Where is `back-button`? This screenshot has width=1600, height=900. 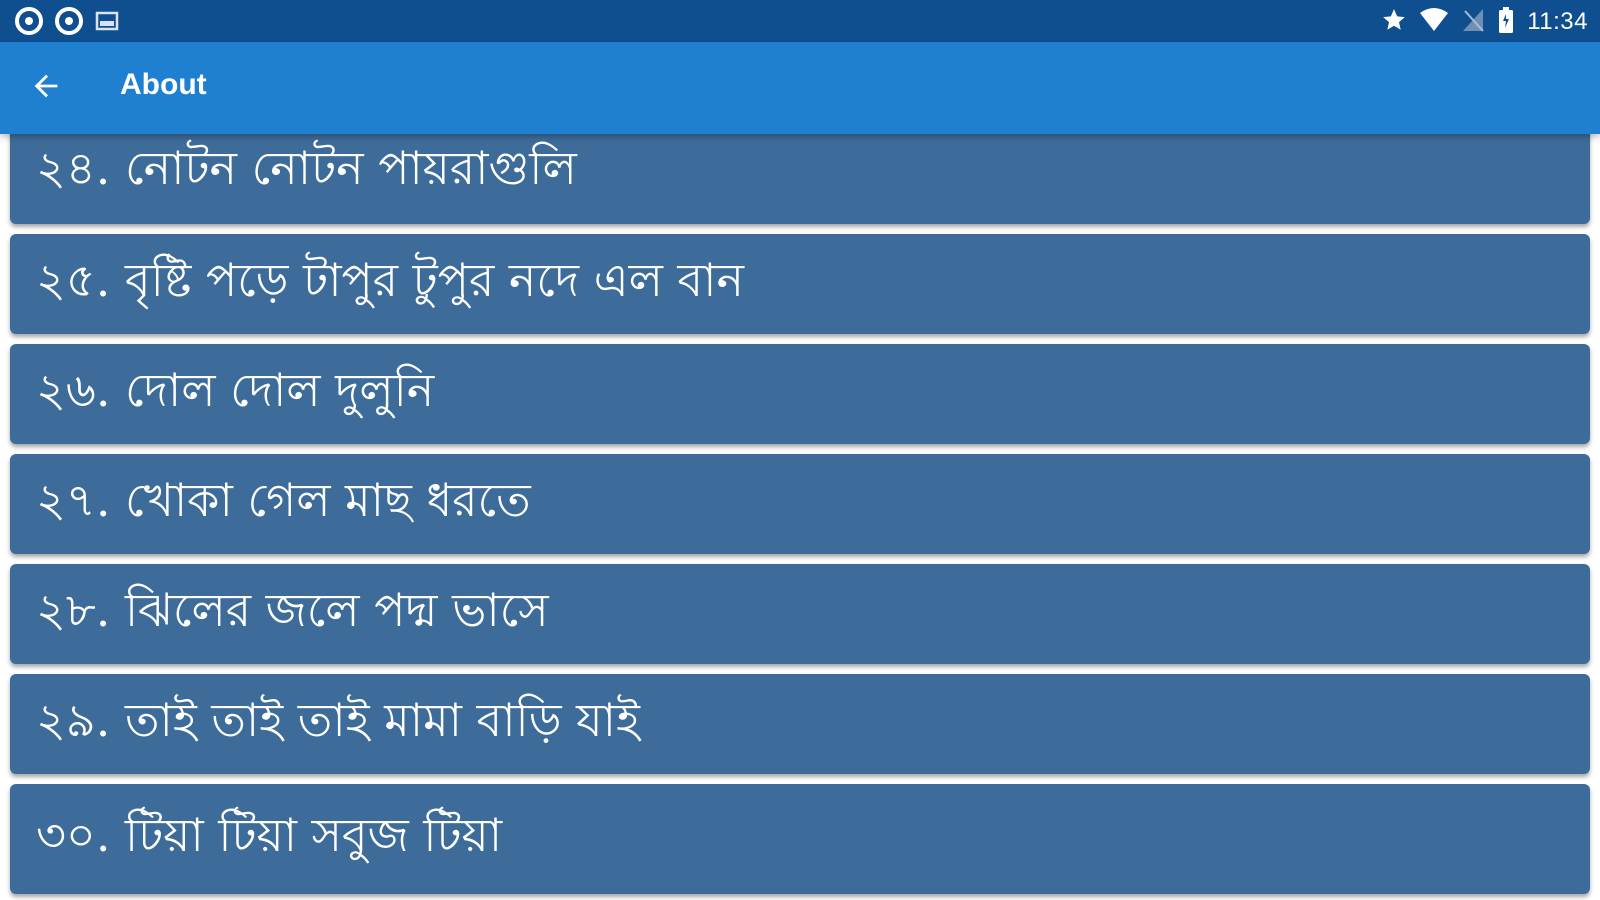 back-button is located at coordinates (46, 88).